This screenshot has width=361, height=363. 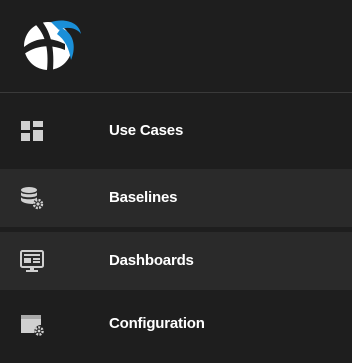 What do you see at coordinates (52, 45) in the screenshot?
I see `app-logo-icon` at bounding box center [52, 45].